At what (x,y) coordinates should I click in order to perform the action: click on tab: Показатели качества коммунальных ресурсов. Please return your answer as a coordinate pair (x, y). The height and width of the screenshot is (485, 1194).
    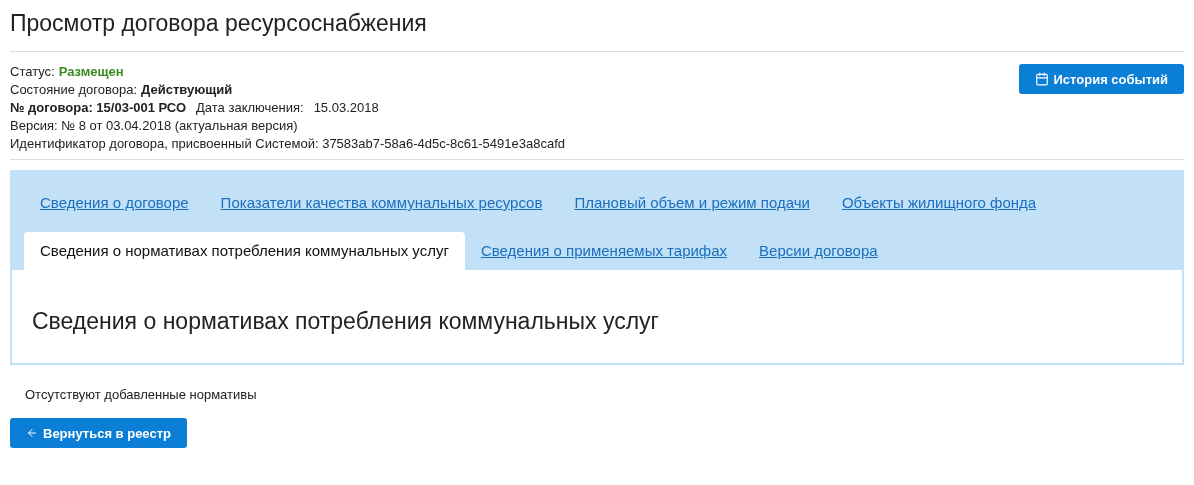
    Looking at the image, I should click on (381, 203).